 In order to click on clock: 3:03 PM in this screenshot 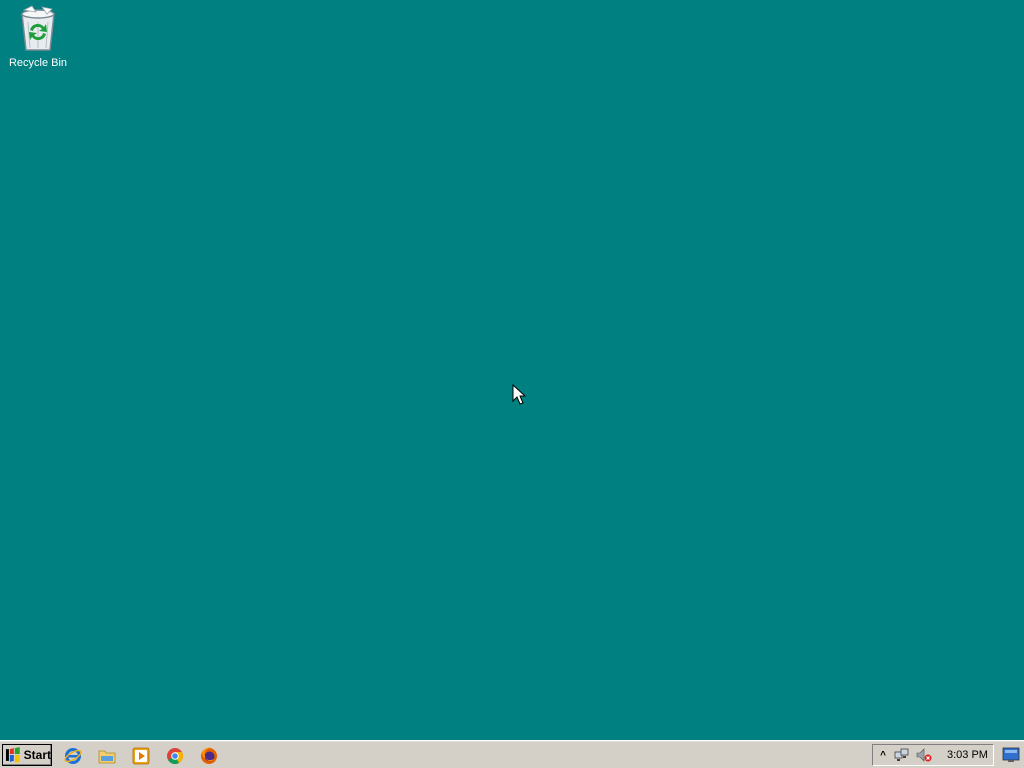, I will do `click(967, 755)`.